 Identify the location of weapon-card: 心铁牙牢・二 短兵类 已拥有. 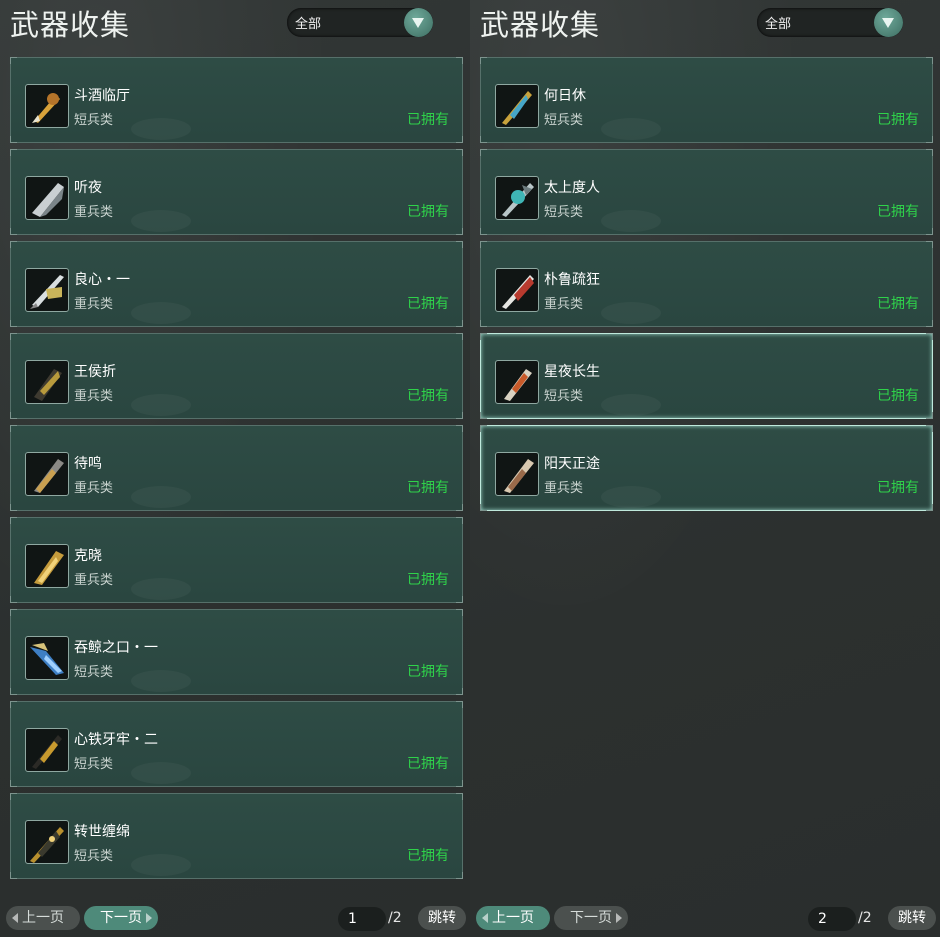
(236, 744).